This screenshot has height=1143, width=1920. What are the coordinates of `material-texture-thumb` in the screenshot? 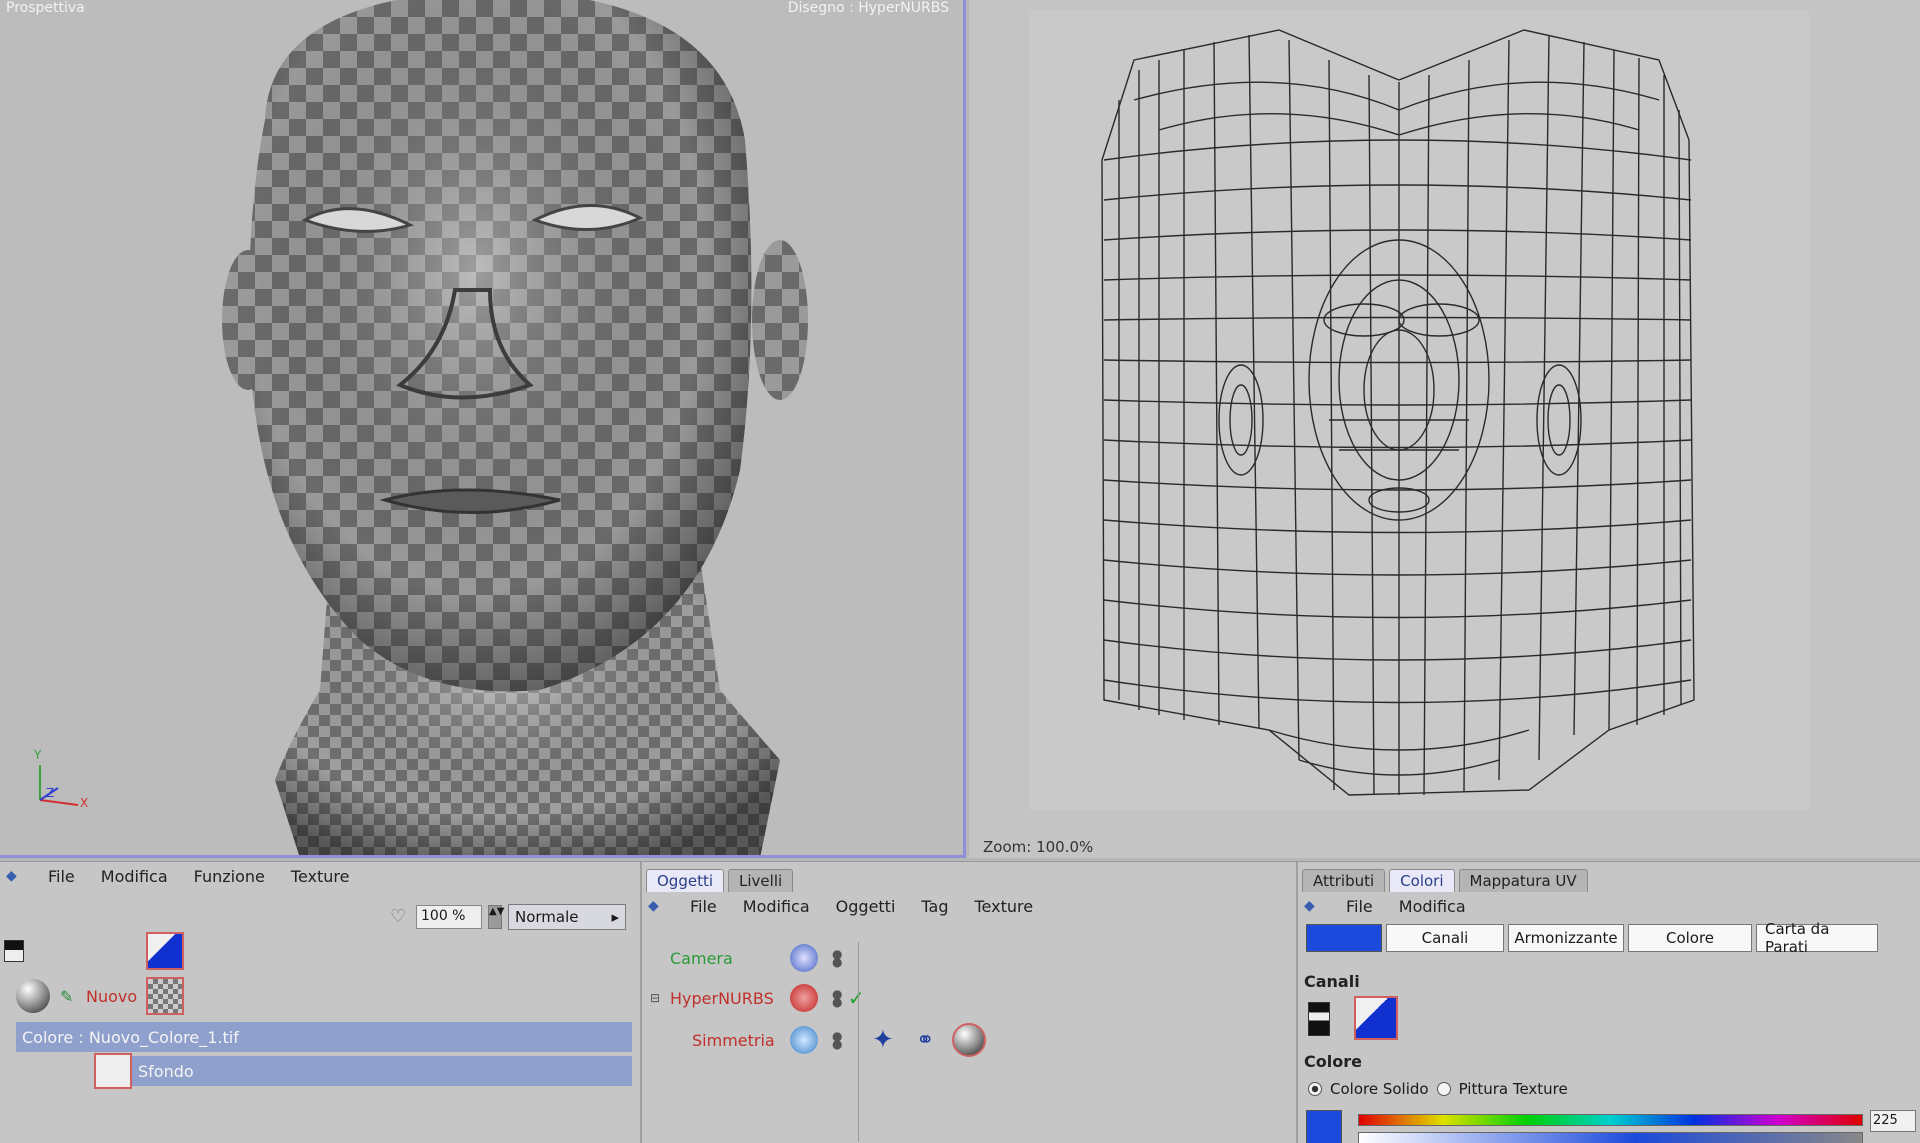 It's located at (165, 996).